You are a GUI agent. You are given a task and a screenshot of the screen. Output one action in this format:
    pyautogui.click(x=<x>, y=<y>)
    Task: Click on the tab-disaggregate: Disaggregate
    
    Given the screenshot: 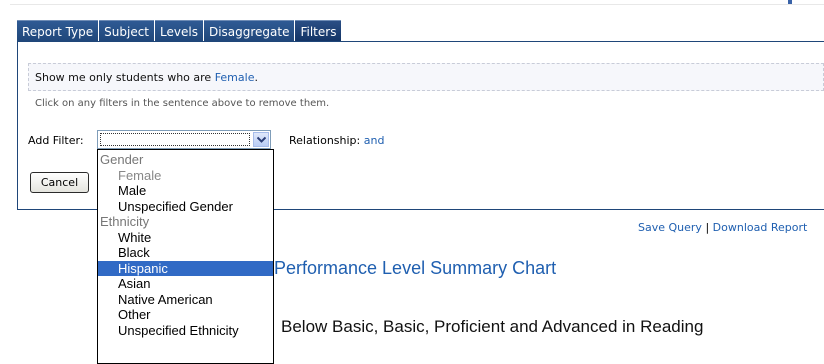 What is the action you would take?
    pyautogui.click(x=249, y=31)
    